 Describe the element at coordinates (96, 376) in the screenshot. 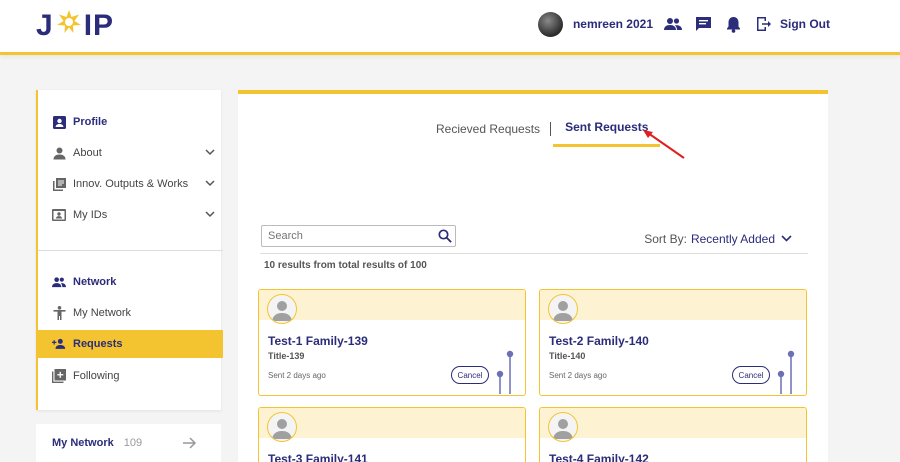

I see `sidebar-item-label: Following` at that location.